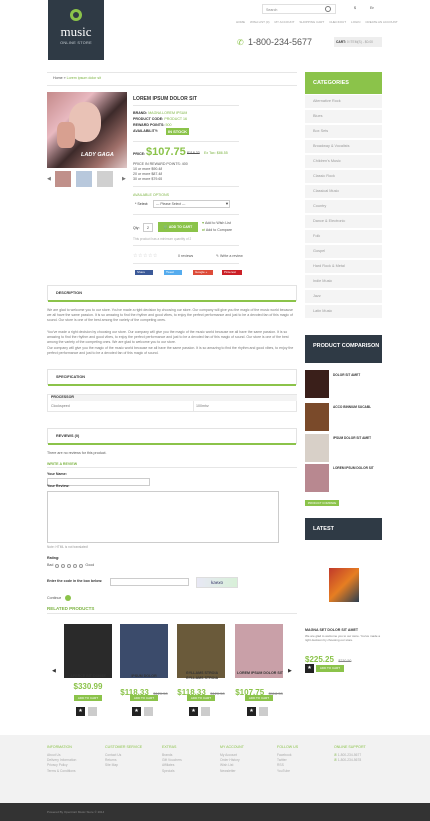  I want to click on related-product-4-name: LOREM IPSUM DOLOR SIT, so click(260, 673).